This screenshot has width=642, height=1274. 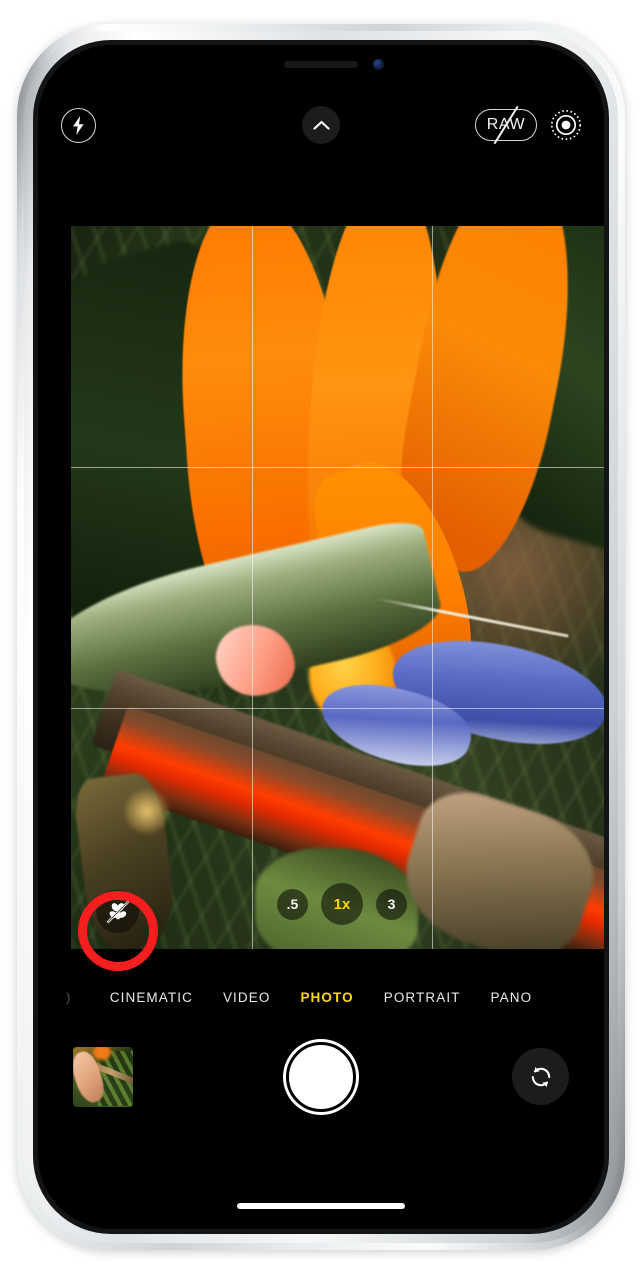 I want to click on front-camera-icon, so click(x=378, y=64).